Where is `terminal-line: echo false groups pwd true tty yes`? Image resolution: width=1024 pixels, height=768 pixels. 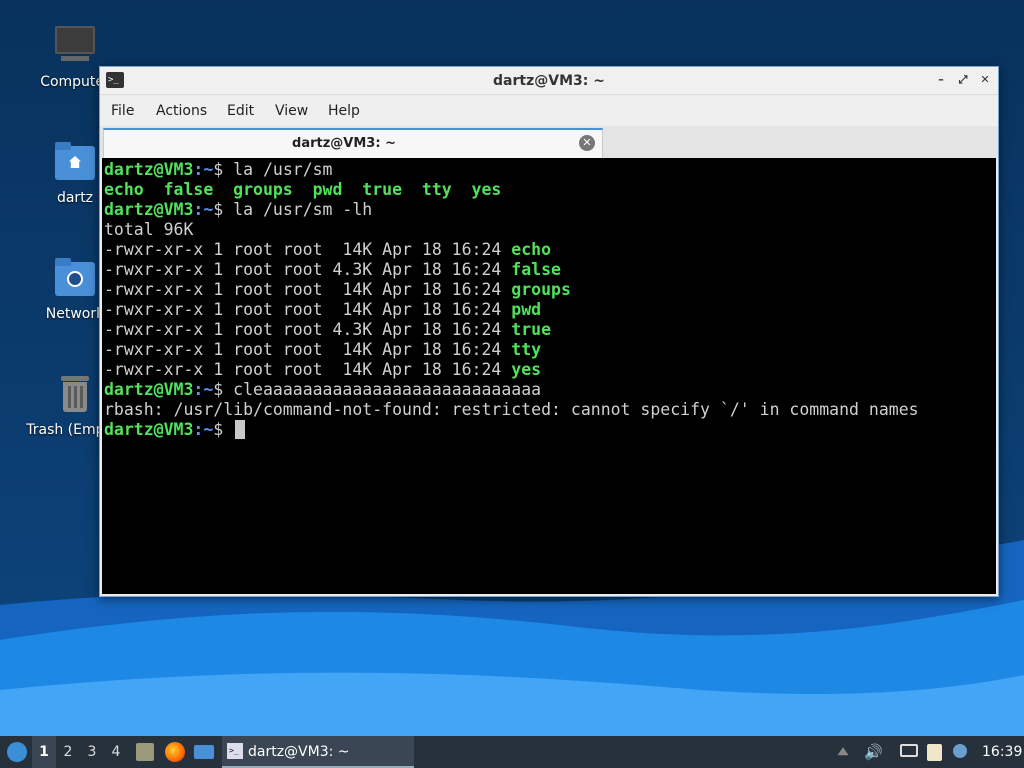 terminal-line: echo false groups pwd true tty yes is located at coordinates (550, 190).